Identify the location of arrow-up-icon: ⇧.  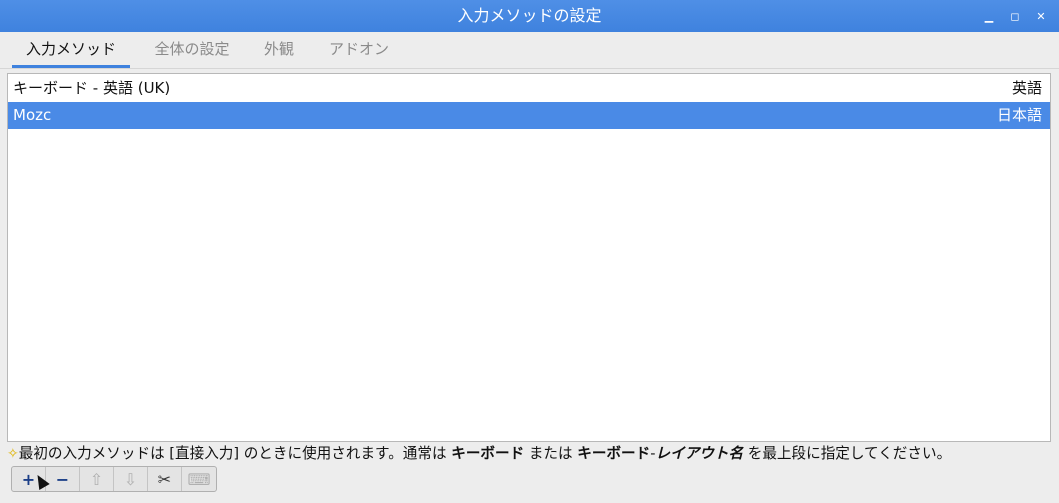
(96, 479).